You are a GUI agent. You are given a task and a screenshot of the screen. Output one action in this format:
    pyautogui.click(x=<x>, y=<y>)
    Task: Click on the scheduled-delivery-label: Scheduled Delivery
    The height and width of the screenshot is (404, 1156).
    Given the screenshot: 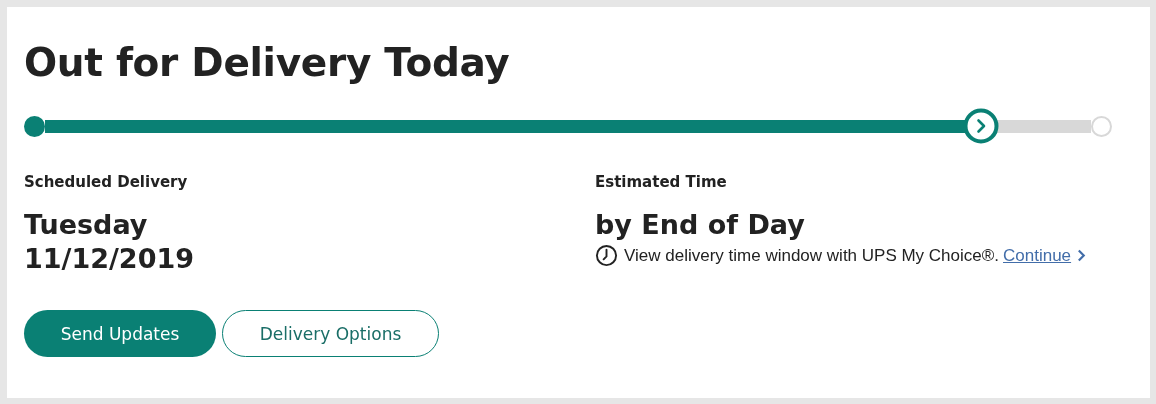 What is the action you would take?
    pyautogui.click(x=106, y=182)
    